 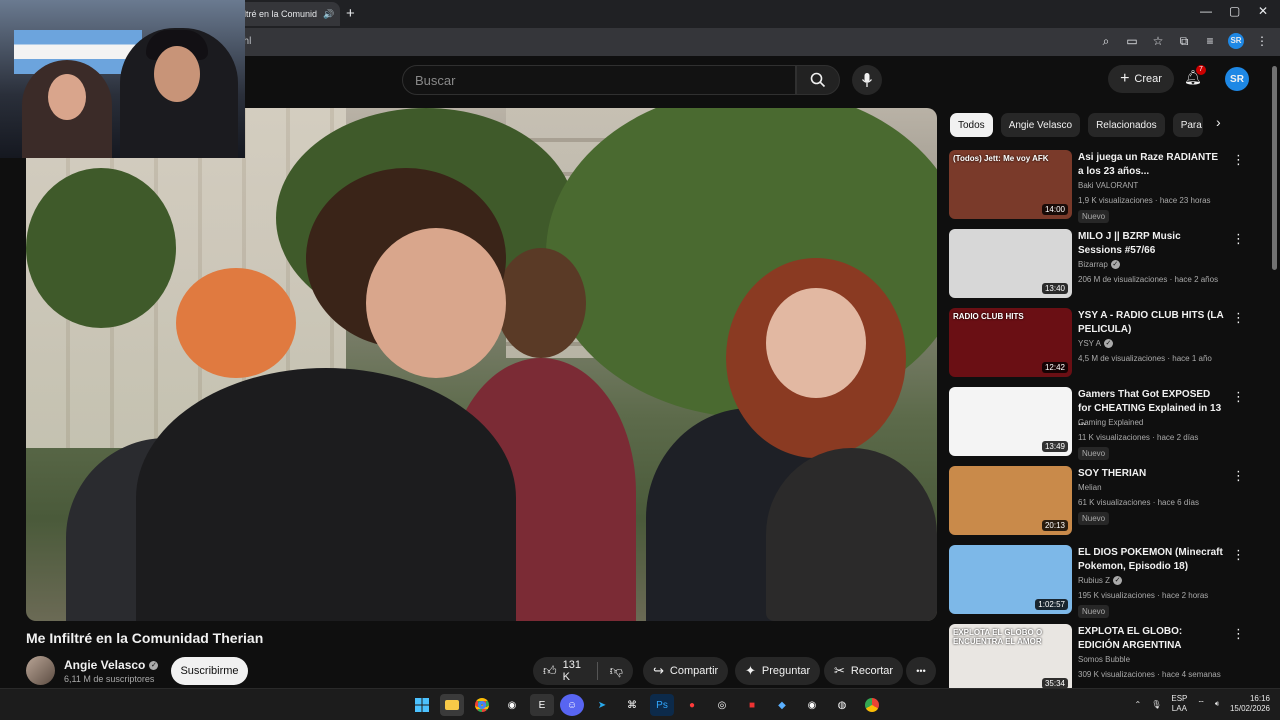 What do you see at coordinates (1148, 279) in the screenshot?
I see `recommendation-meta: 206 M de visualizaciones · hace 2 años` at bounding box center [1148, 279].